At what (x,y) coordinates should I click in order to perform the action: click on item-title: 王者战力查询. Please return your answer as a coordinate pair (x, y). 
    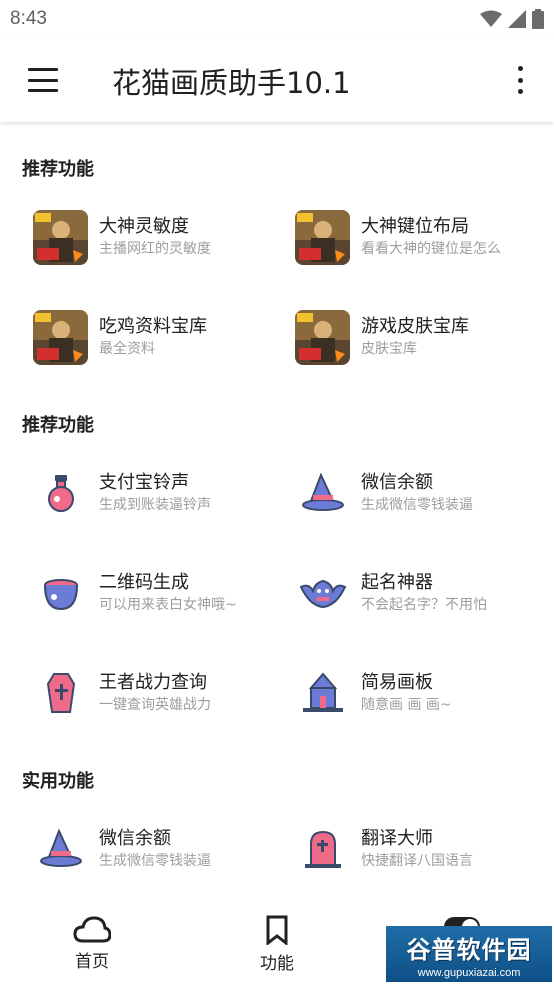
    Looking at the image, I should click on (153, 682).